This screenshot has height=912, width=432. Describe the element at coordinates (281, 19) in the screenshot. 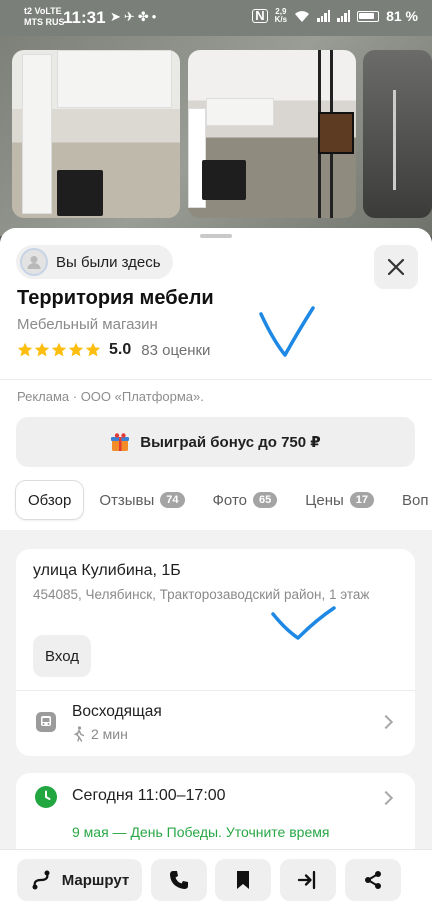

I see `speed-unit: K/s` at that location.